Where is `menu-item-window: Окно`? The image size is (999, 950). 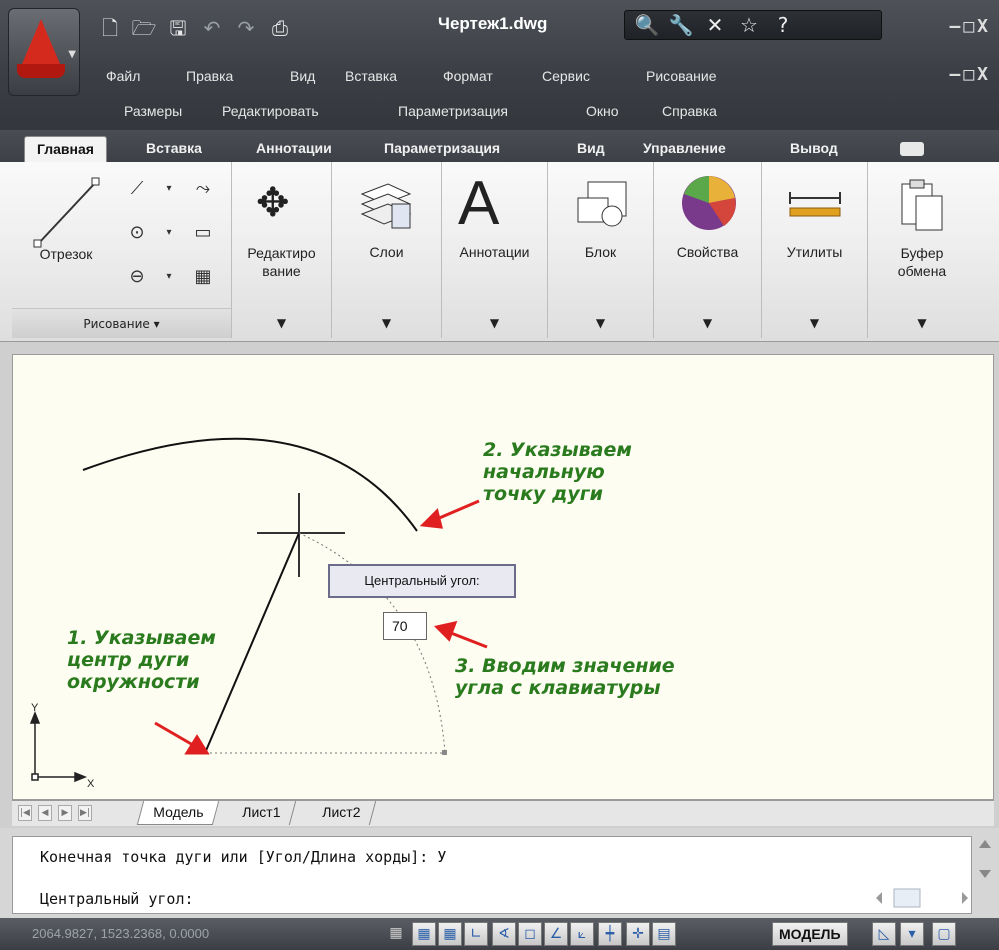 menu-item-window: Окно is located at coordinates (624, 111).